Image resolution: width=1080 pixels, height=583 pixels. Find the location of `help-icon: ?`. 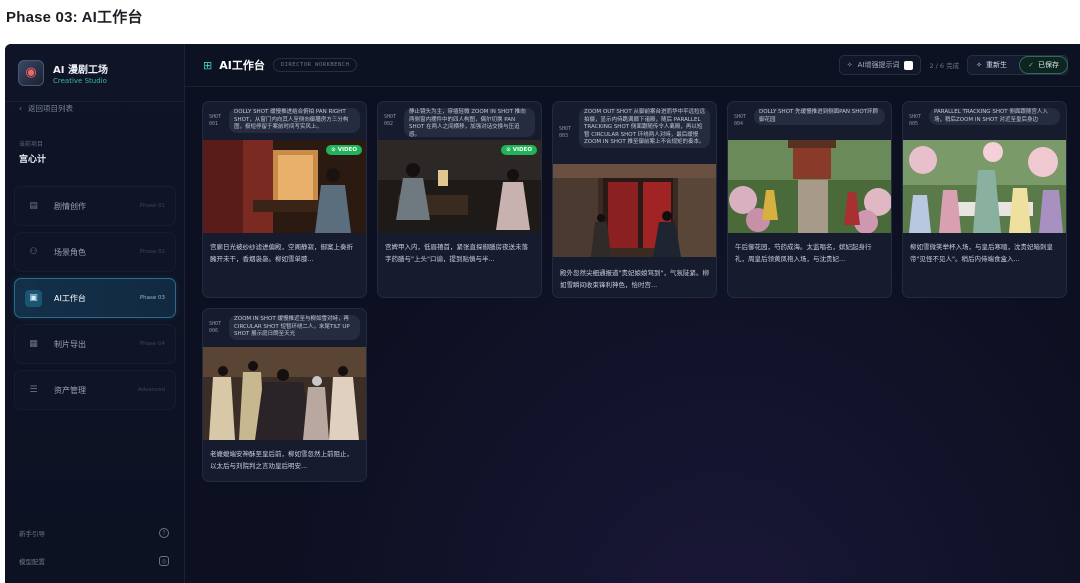

help-icon: ? is located at coordinates (164, 533).